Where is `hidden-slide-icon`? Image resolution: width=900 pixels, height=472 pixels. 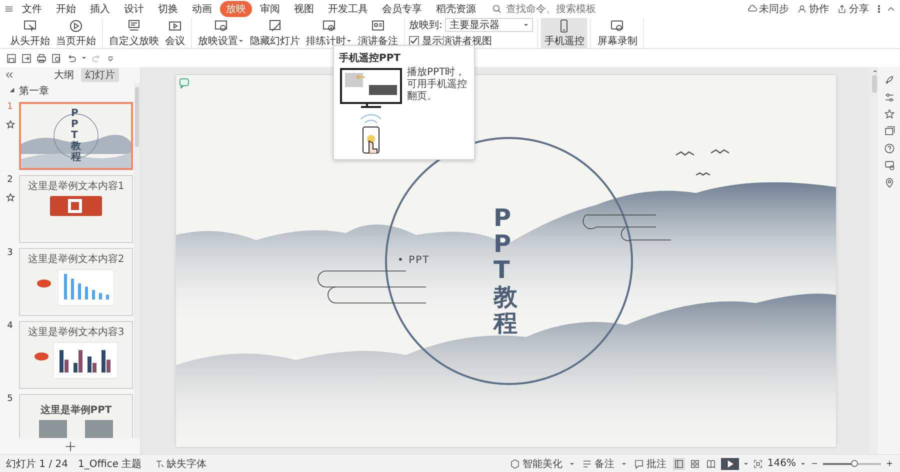
hidden-slide-icon is located at coordinates (275, 25).